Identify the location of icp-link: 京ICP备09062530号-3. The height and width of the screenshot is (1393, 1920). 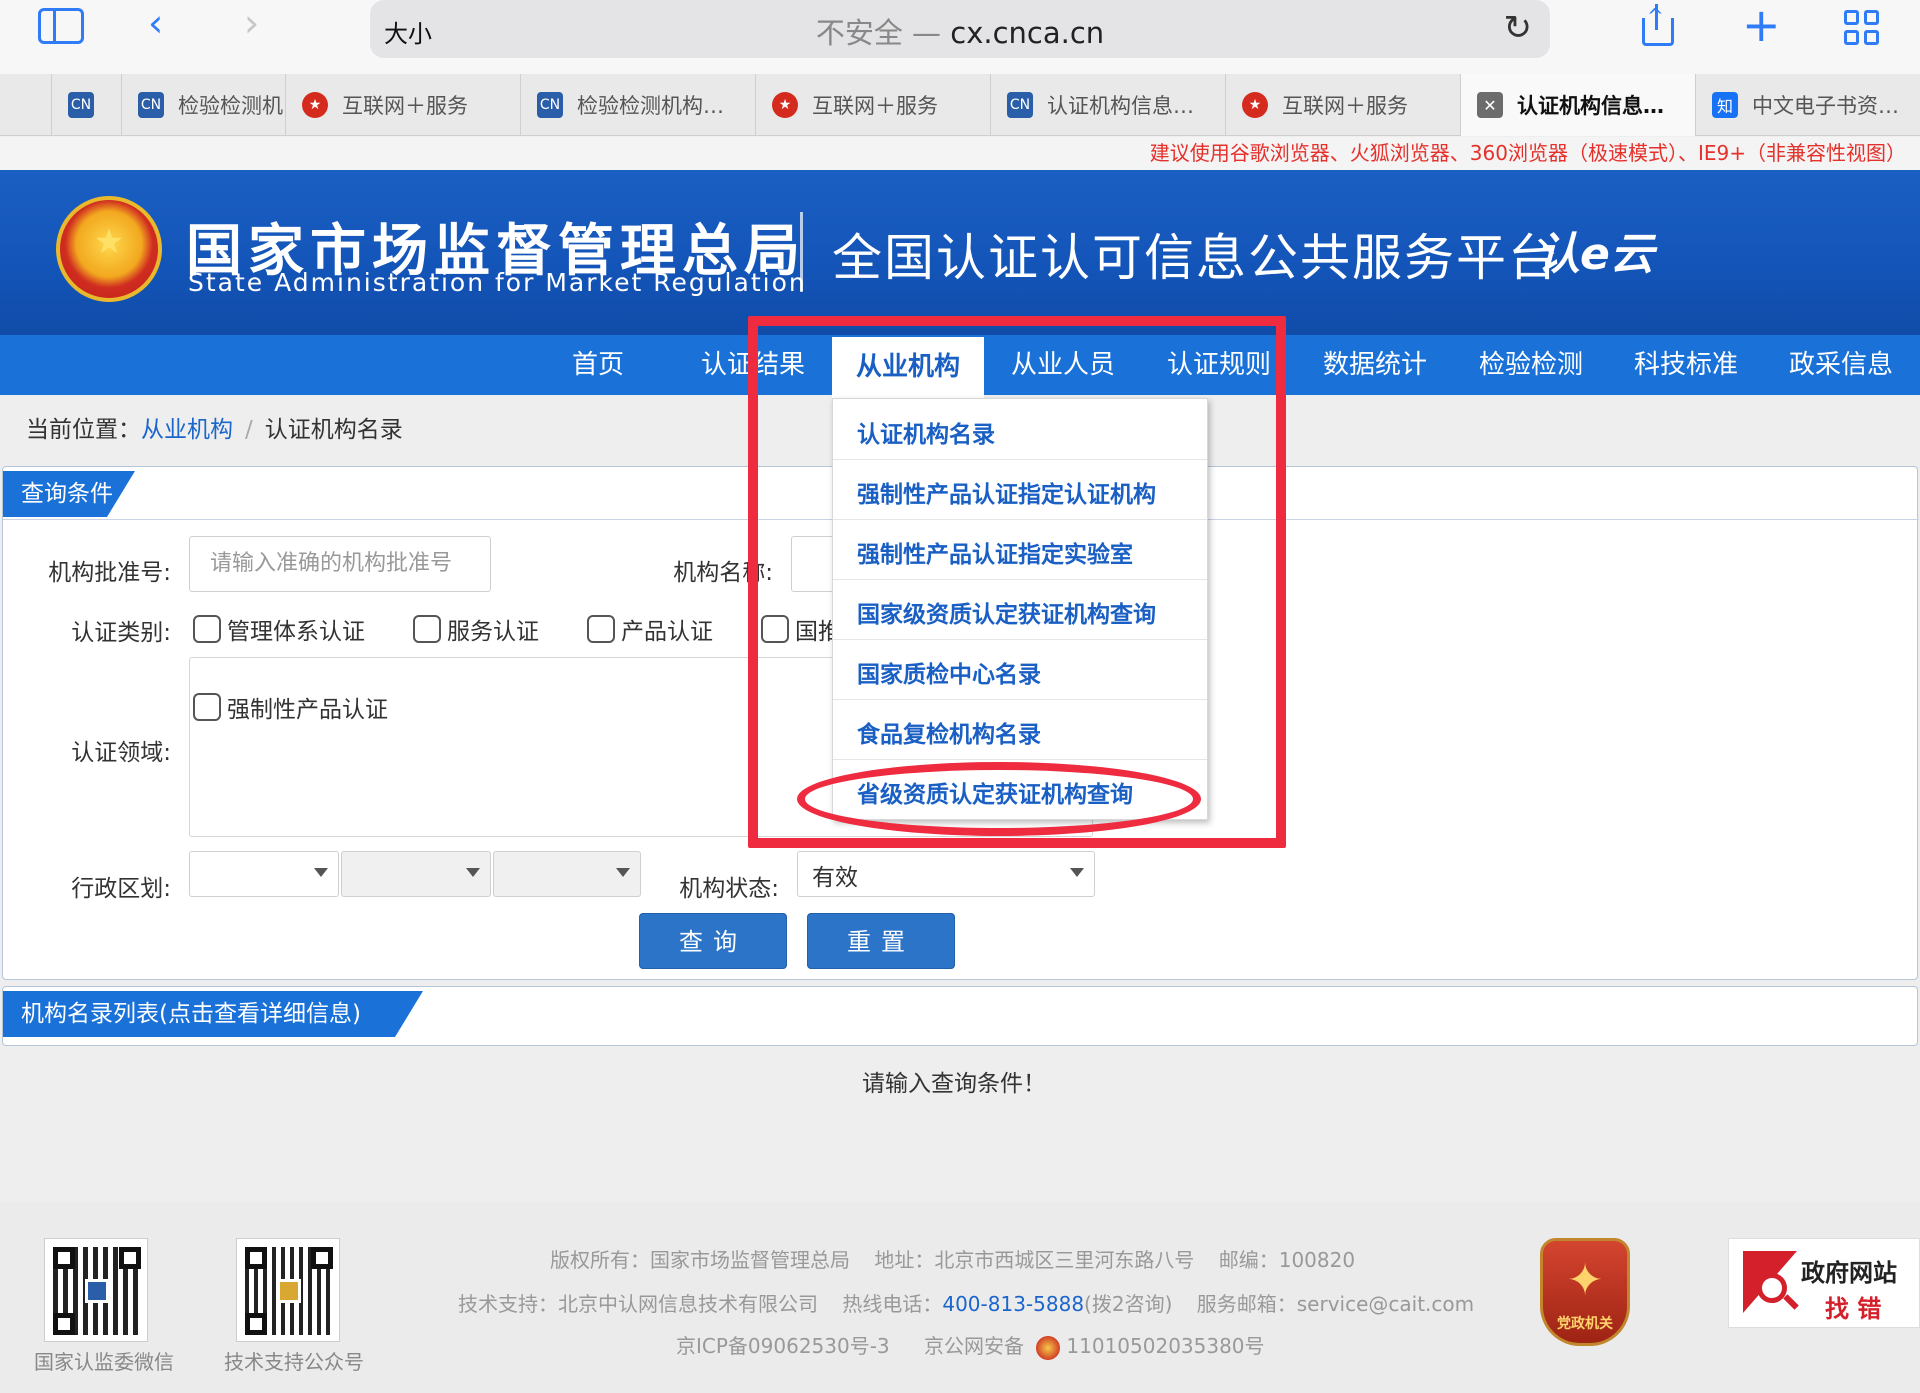
(783, 1346).